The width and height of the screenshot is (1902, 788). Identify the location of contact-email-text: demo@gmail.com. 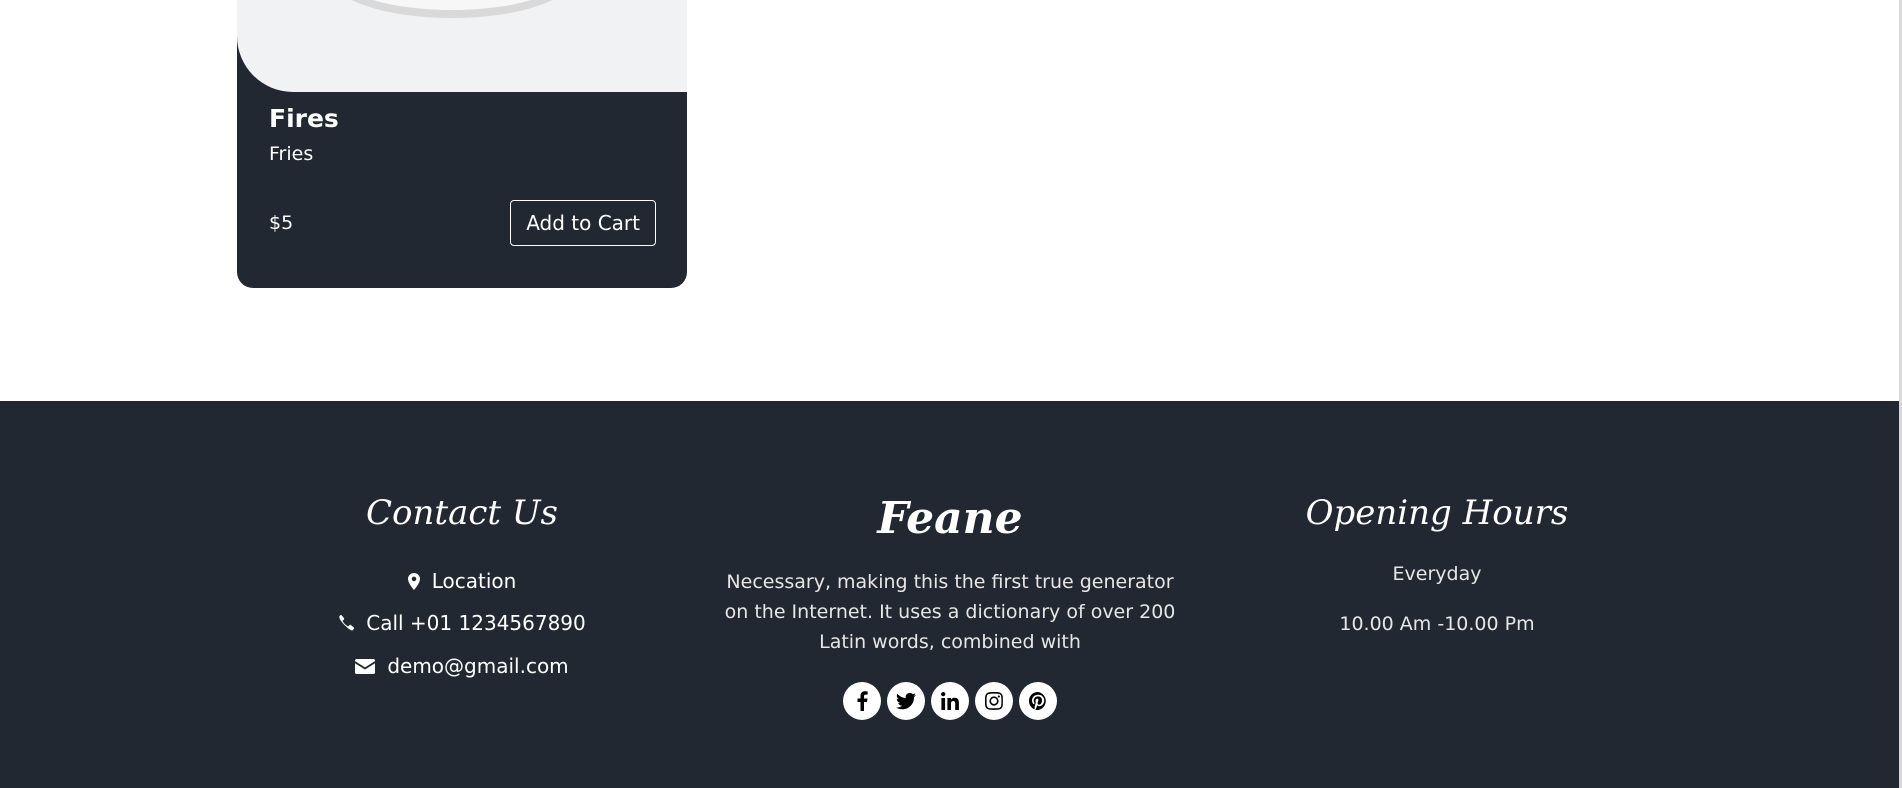
(478, 666).